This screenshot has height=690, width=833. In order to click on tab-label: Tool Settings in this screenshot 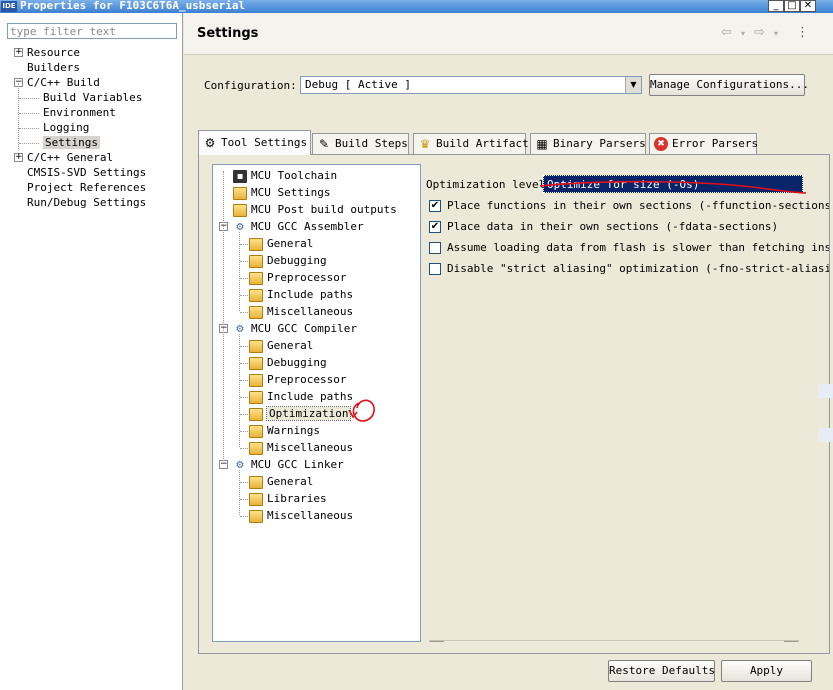, I will do `click(264, 142)`.